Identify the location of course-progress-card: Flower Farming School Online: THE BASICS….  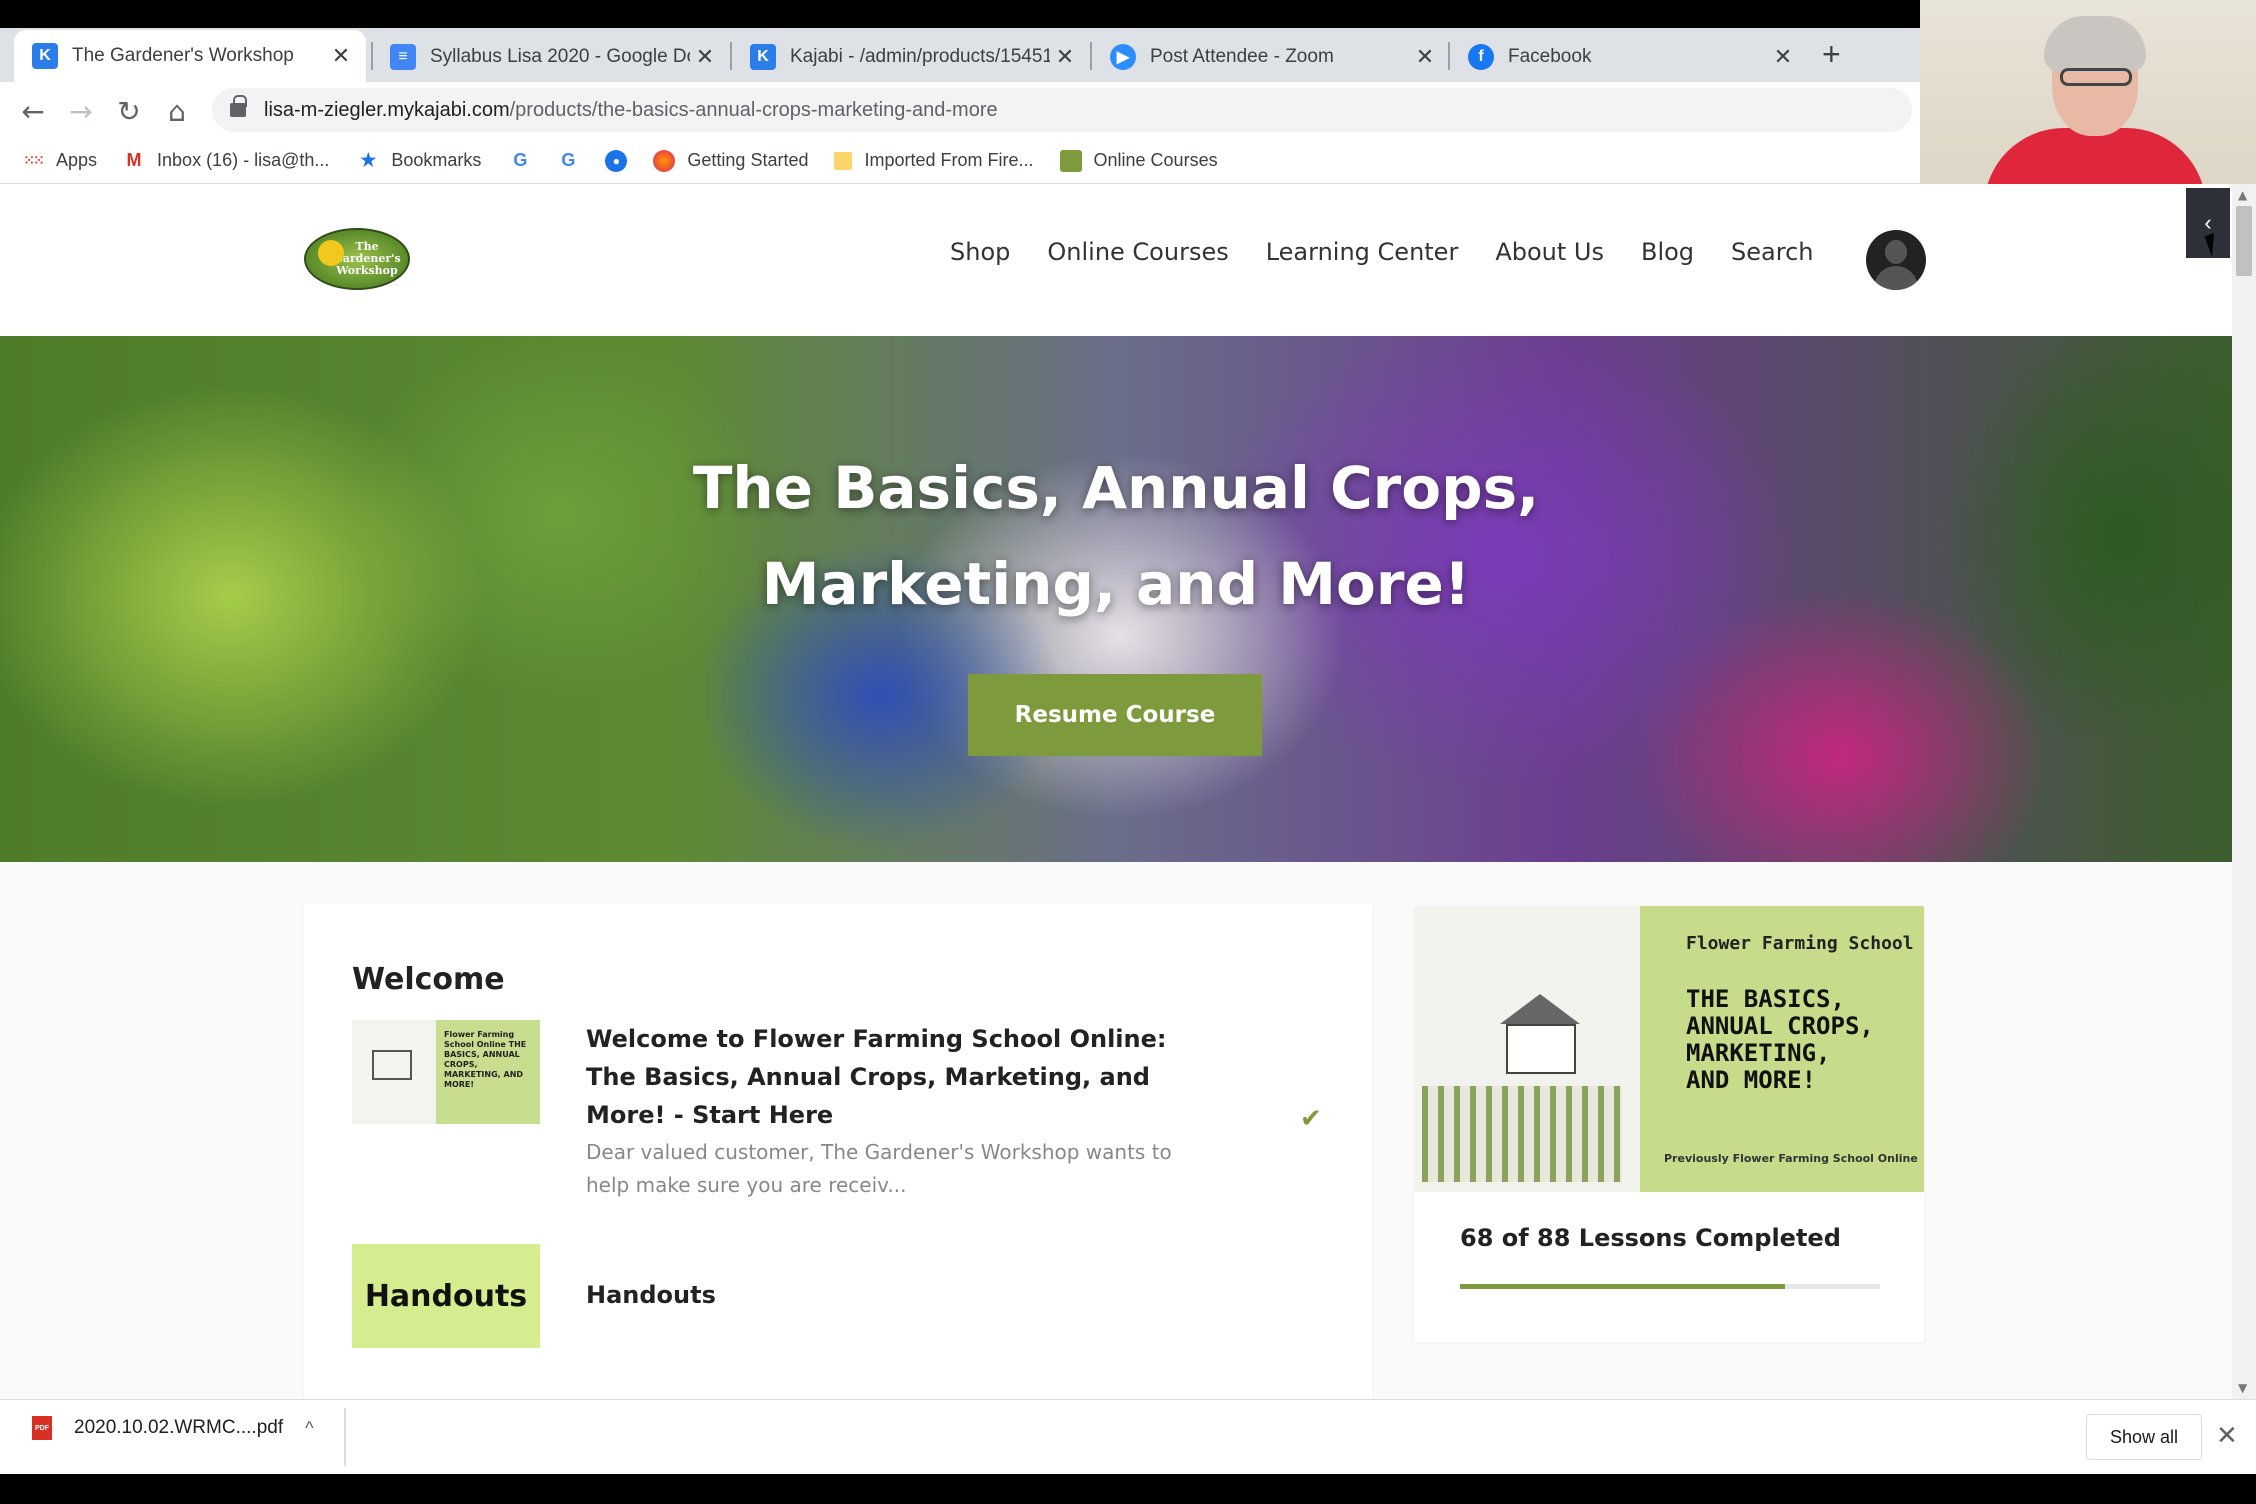
(1669, 1124).